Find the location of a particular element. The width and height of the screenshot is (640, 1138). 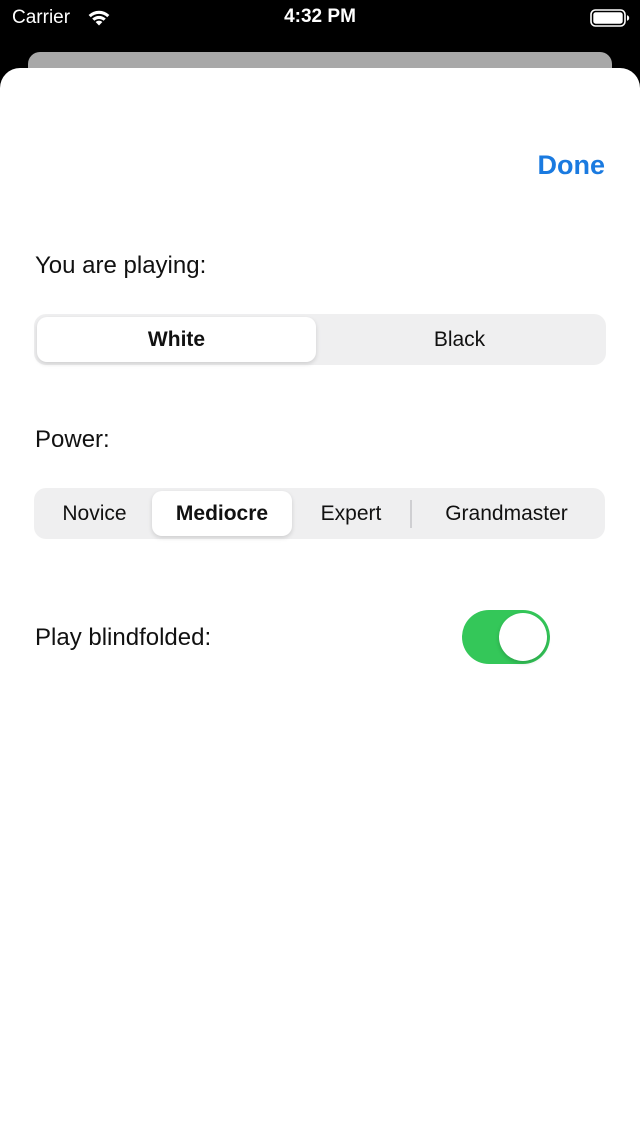

player-color-label: You are playing: is located at coordinates (121, 265).